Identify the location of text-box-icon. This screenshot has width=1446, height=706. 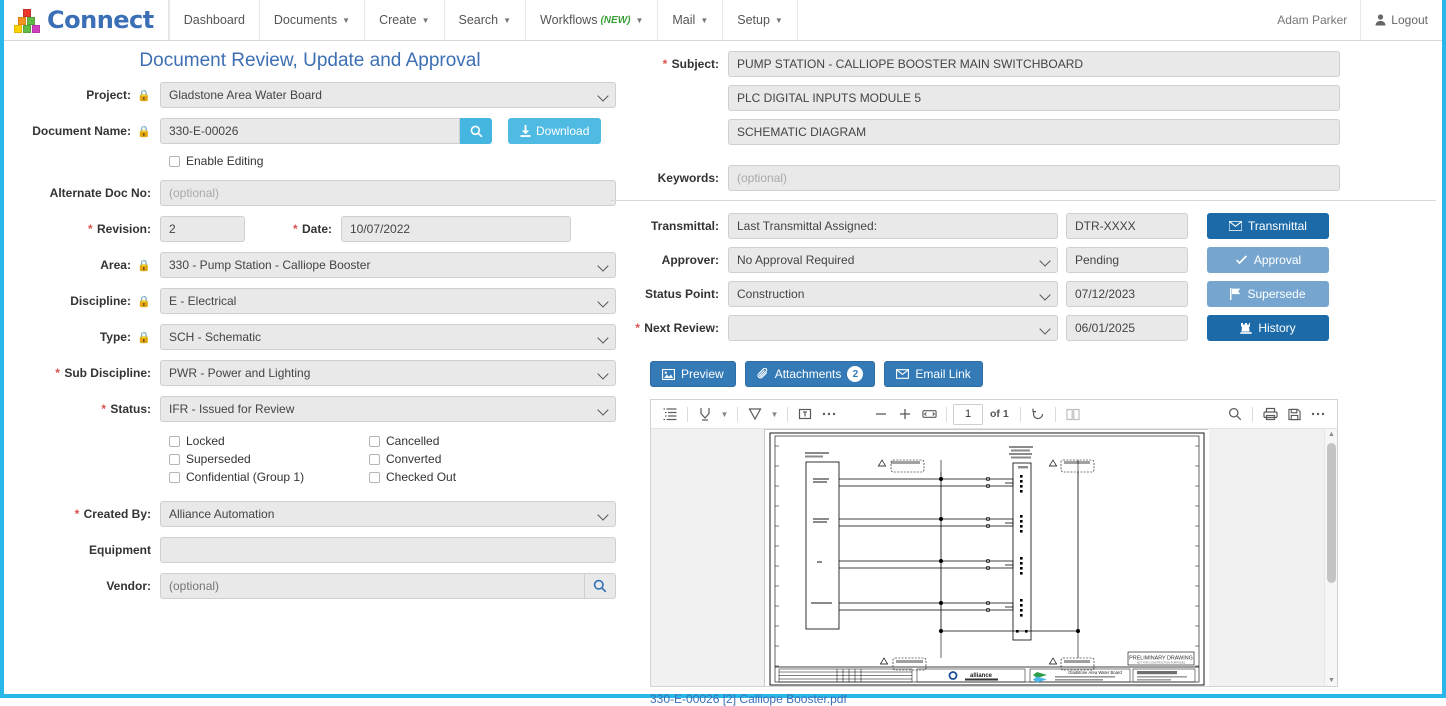
(805, 414).